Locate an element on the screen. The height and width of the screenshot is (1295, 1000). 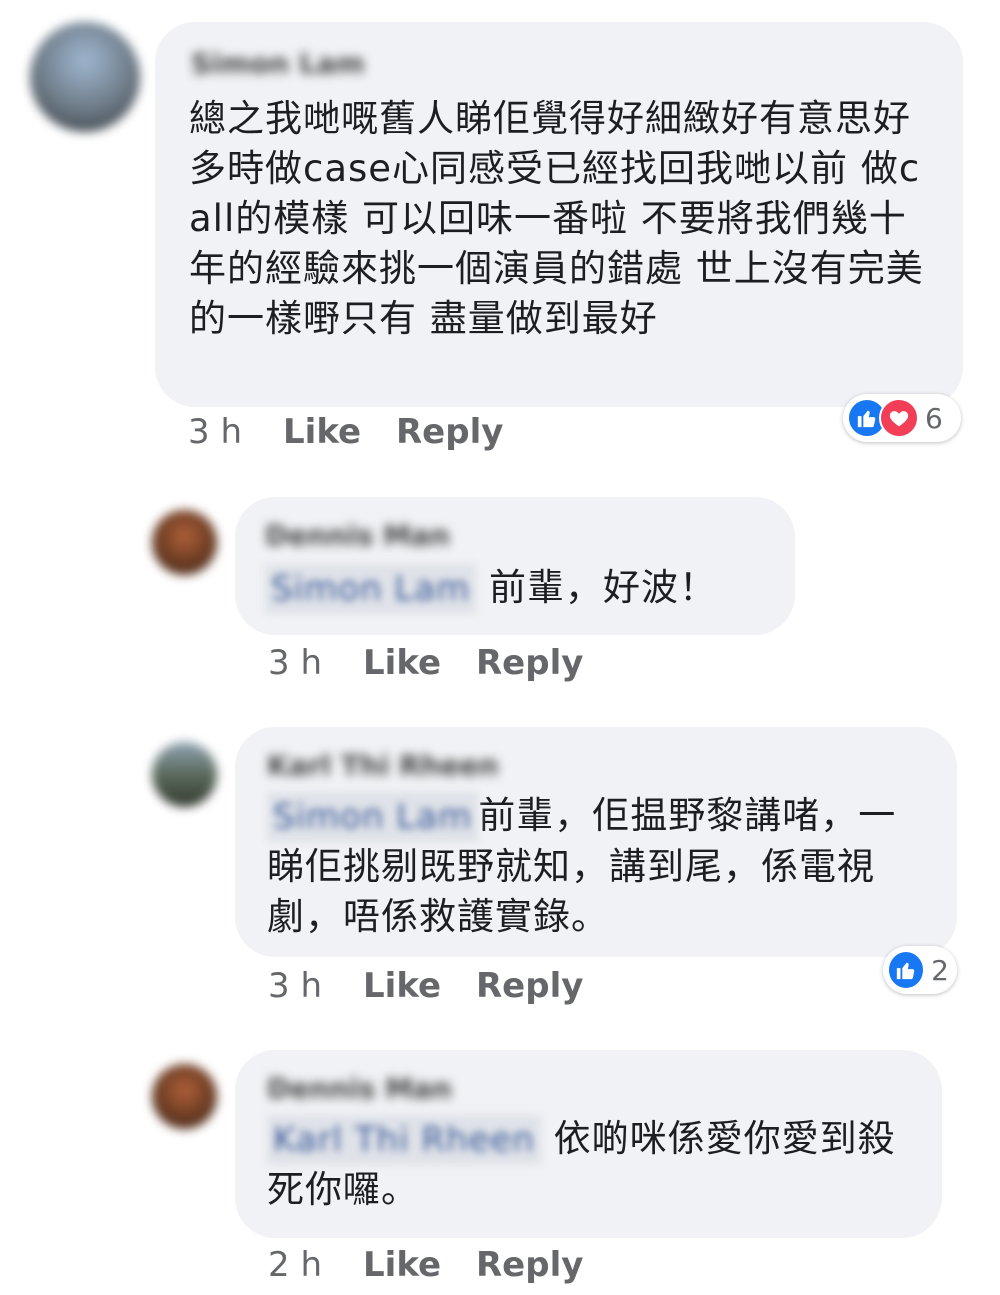
comment-timestamp: 2 h is located at coordinates (295, 1265).